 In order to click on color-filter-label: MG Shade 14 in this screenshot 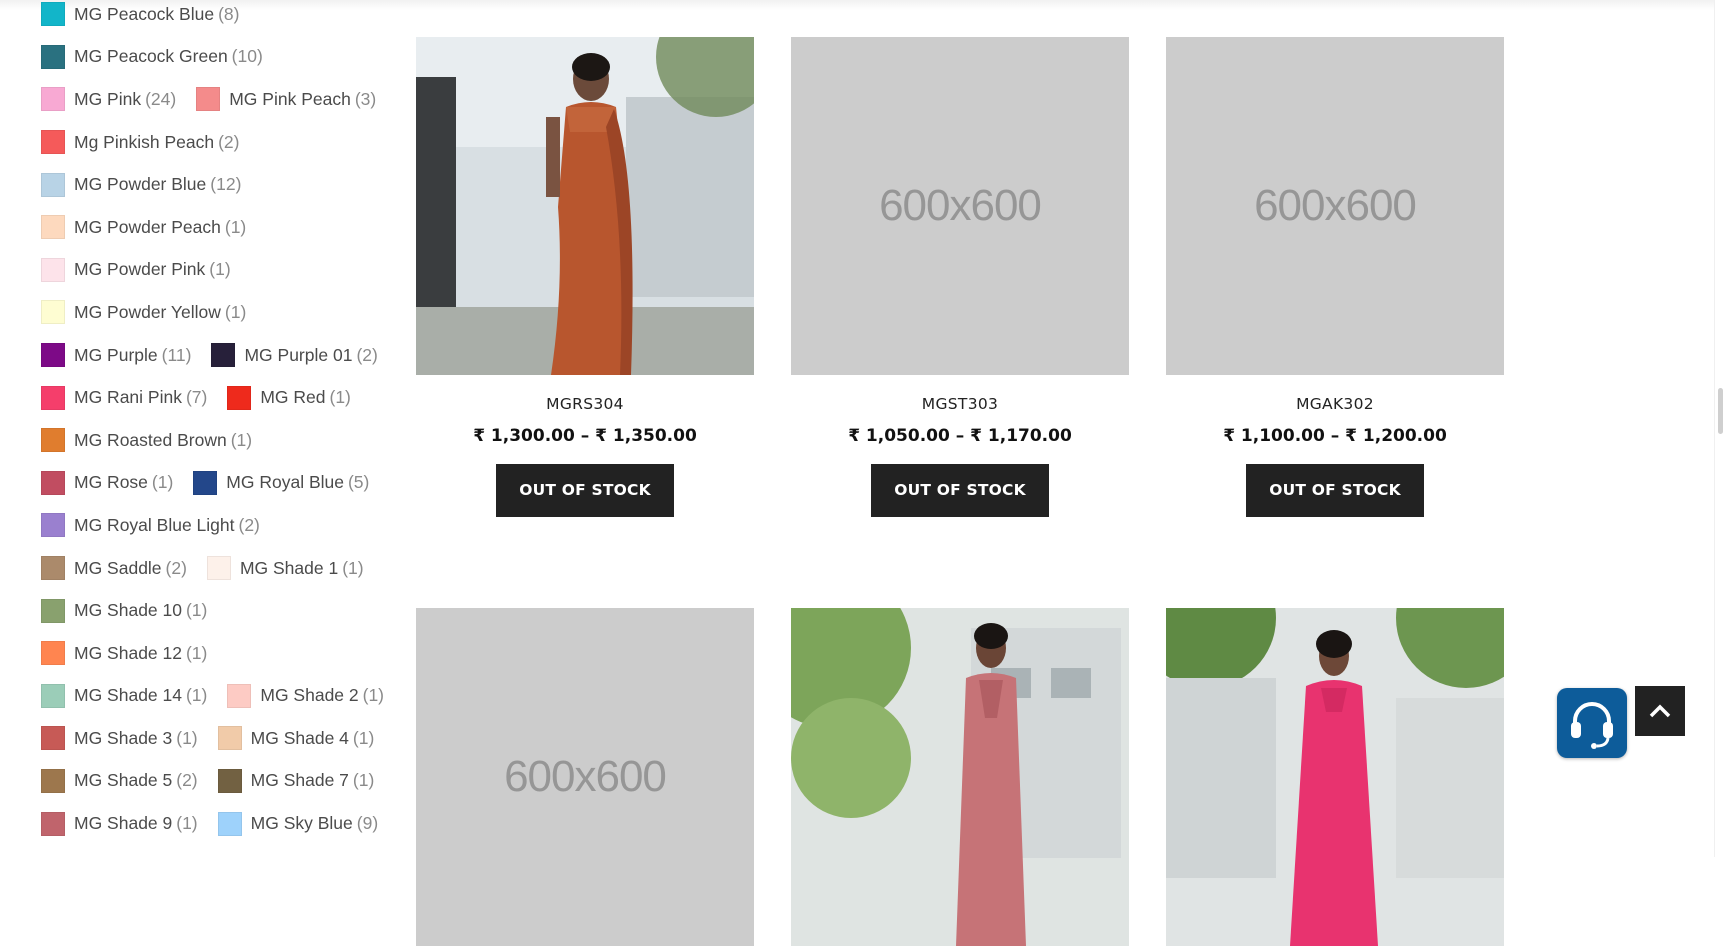, I will do `click(128, 695)`.